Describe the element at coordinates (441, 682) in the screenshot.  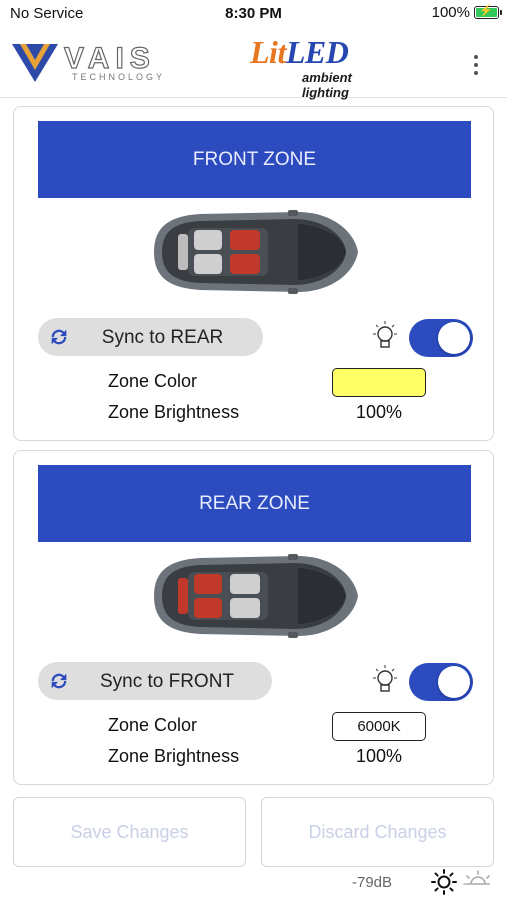
I see `rear-zone-toggle` at that location.